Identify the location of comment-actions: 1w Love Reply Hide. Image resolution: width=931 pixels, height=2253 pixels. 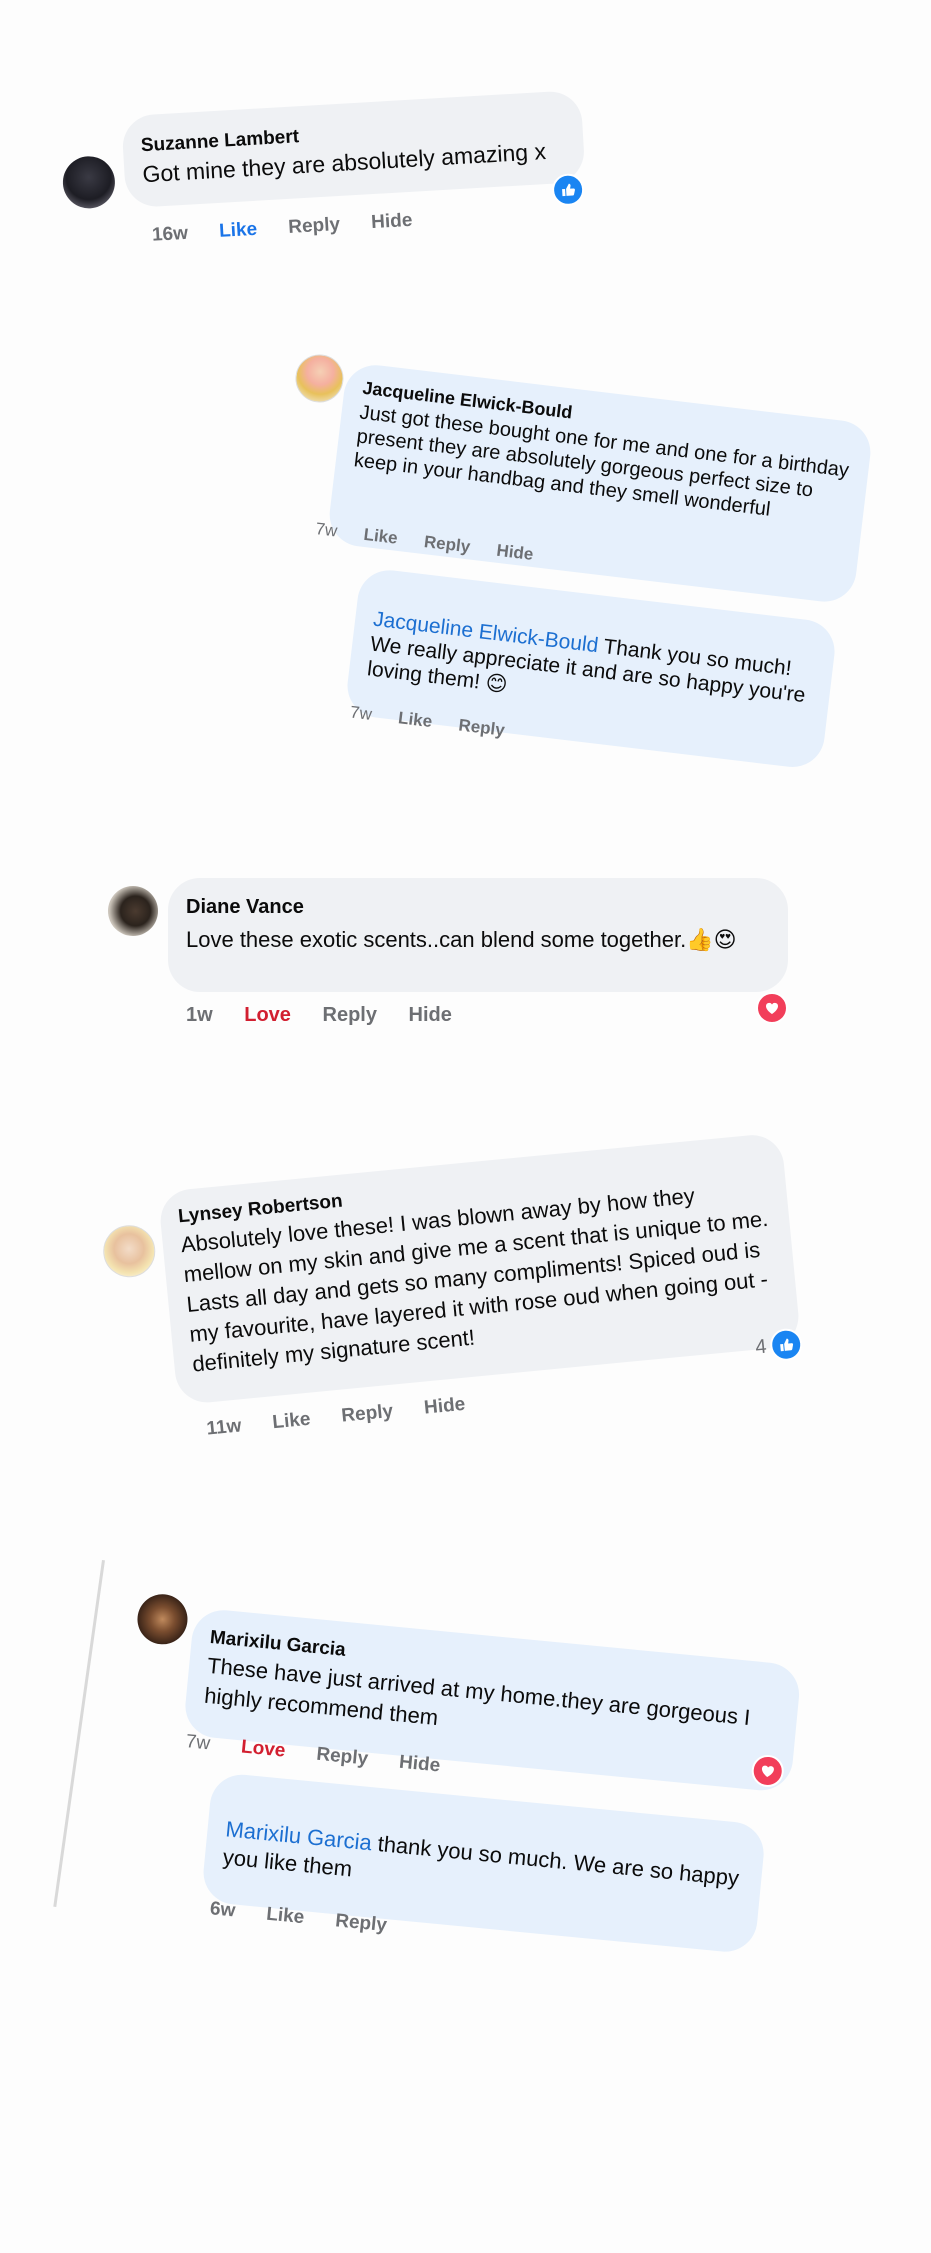
(319, 1015).